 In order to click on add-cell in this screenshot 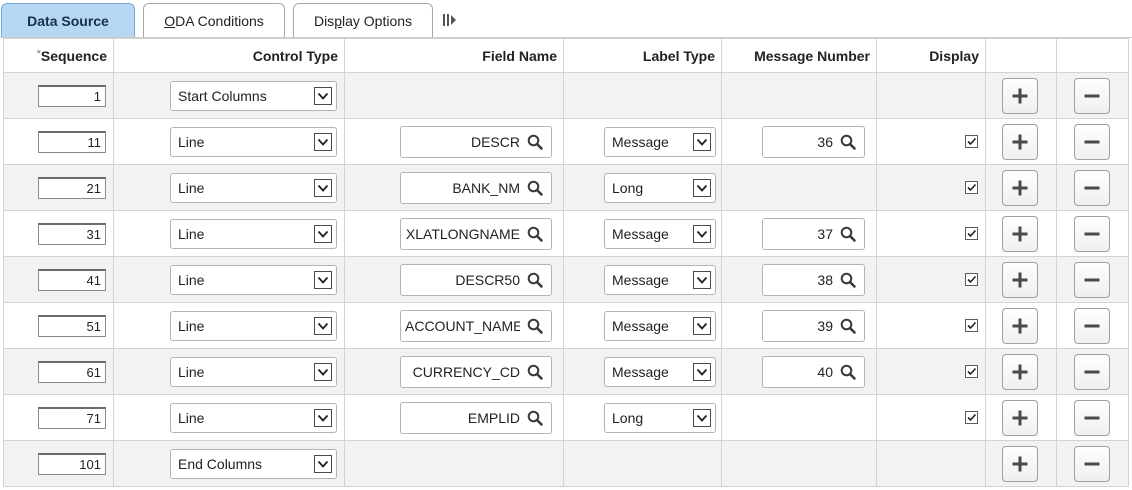, I will do `click(1021, 279)`.